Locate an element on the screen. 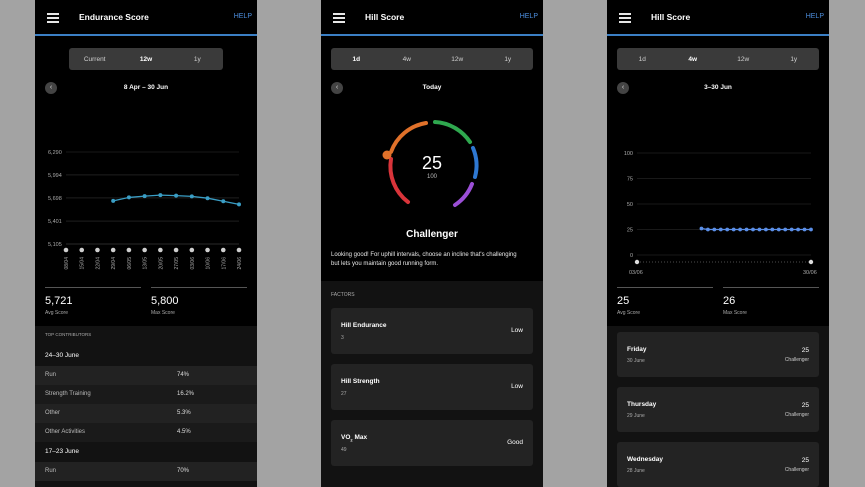 The image size is (865, 487). x-tick-label: 13/05 is located at coordinates (146, 263).